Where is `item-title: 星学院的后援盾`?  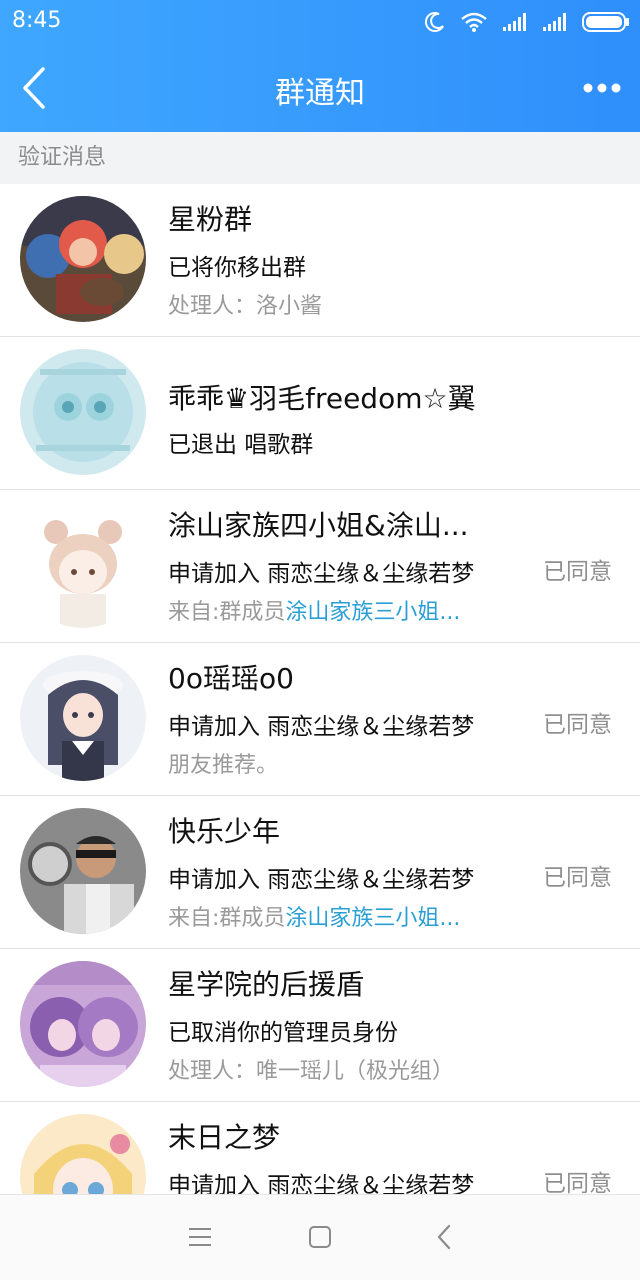 item-title: 星学院的后援盾 is located at coordinates (266, 984).